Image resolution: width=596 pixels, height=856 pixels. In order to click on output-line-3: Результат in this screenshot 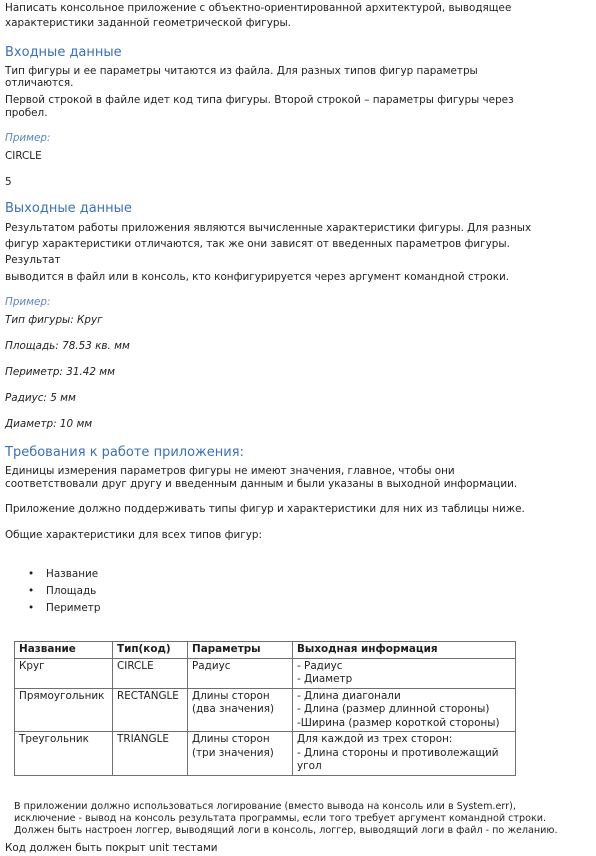, I will do `click(33, 260)`.